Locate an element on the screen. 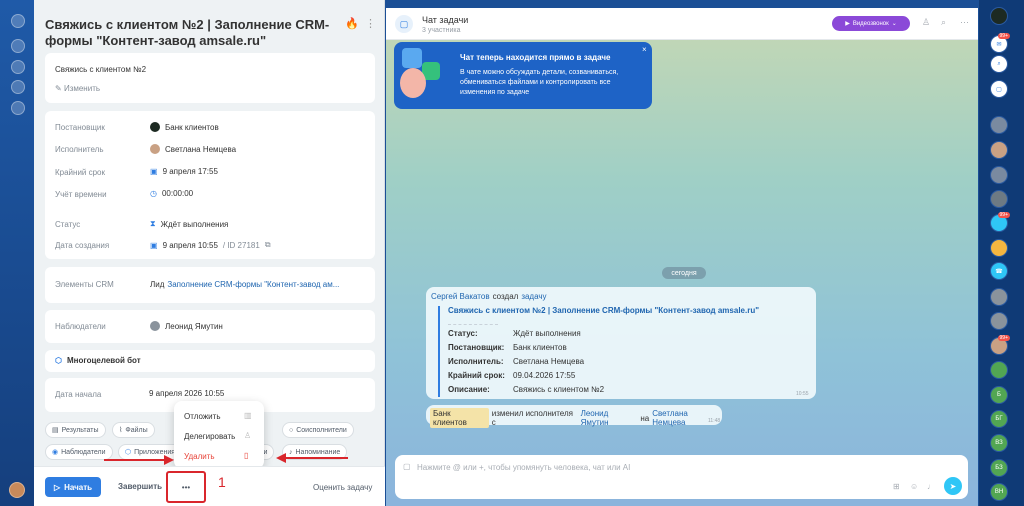 This screenshot has height=506, width=1024. flame-icon: 🔥 is located at coordinates (352, 23).